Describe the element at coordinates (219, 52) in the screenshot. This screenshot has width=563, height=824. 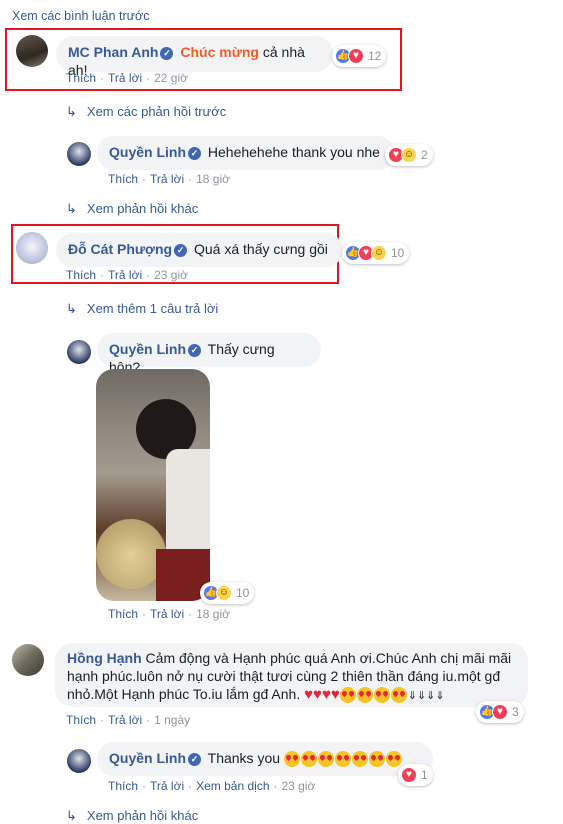
I see `comment-highlight-text: Chúc mừng` at that location.